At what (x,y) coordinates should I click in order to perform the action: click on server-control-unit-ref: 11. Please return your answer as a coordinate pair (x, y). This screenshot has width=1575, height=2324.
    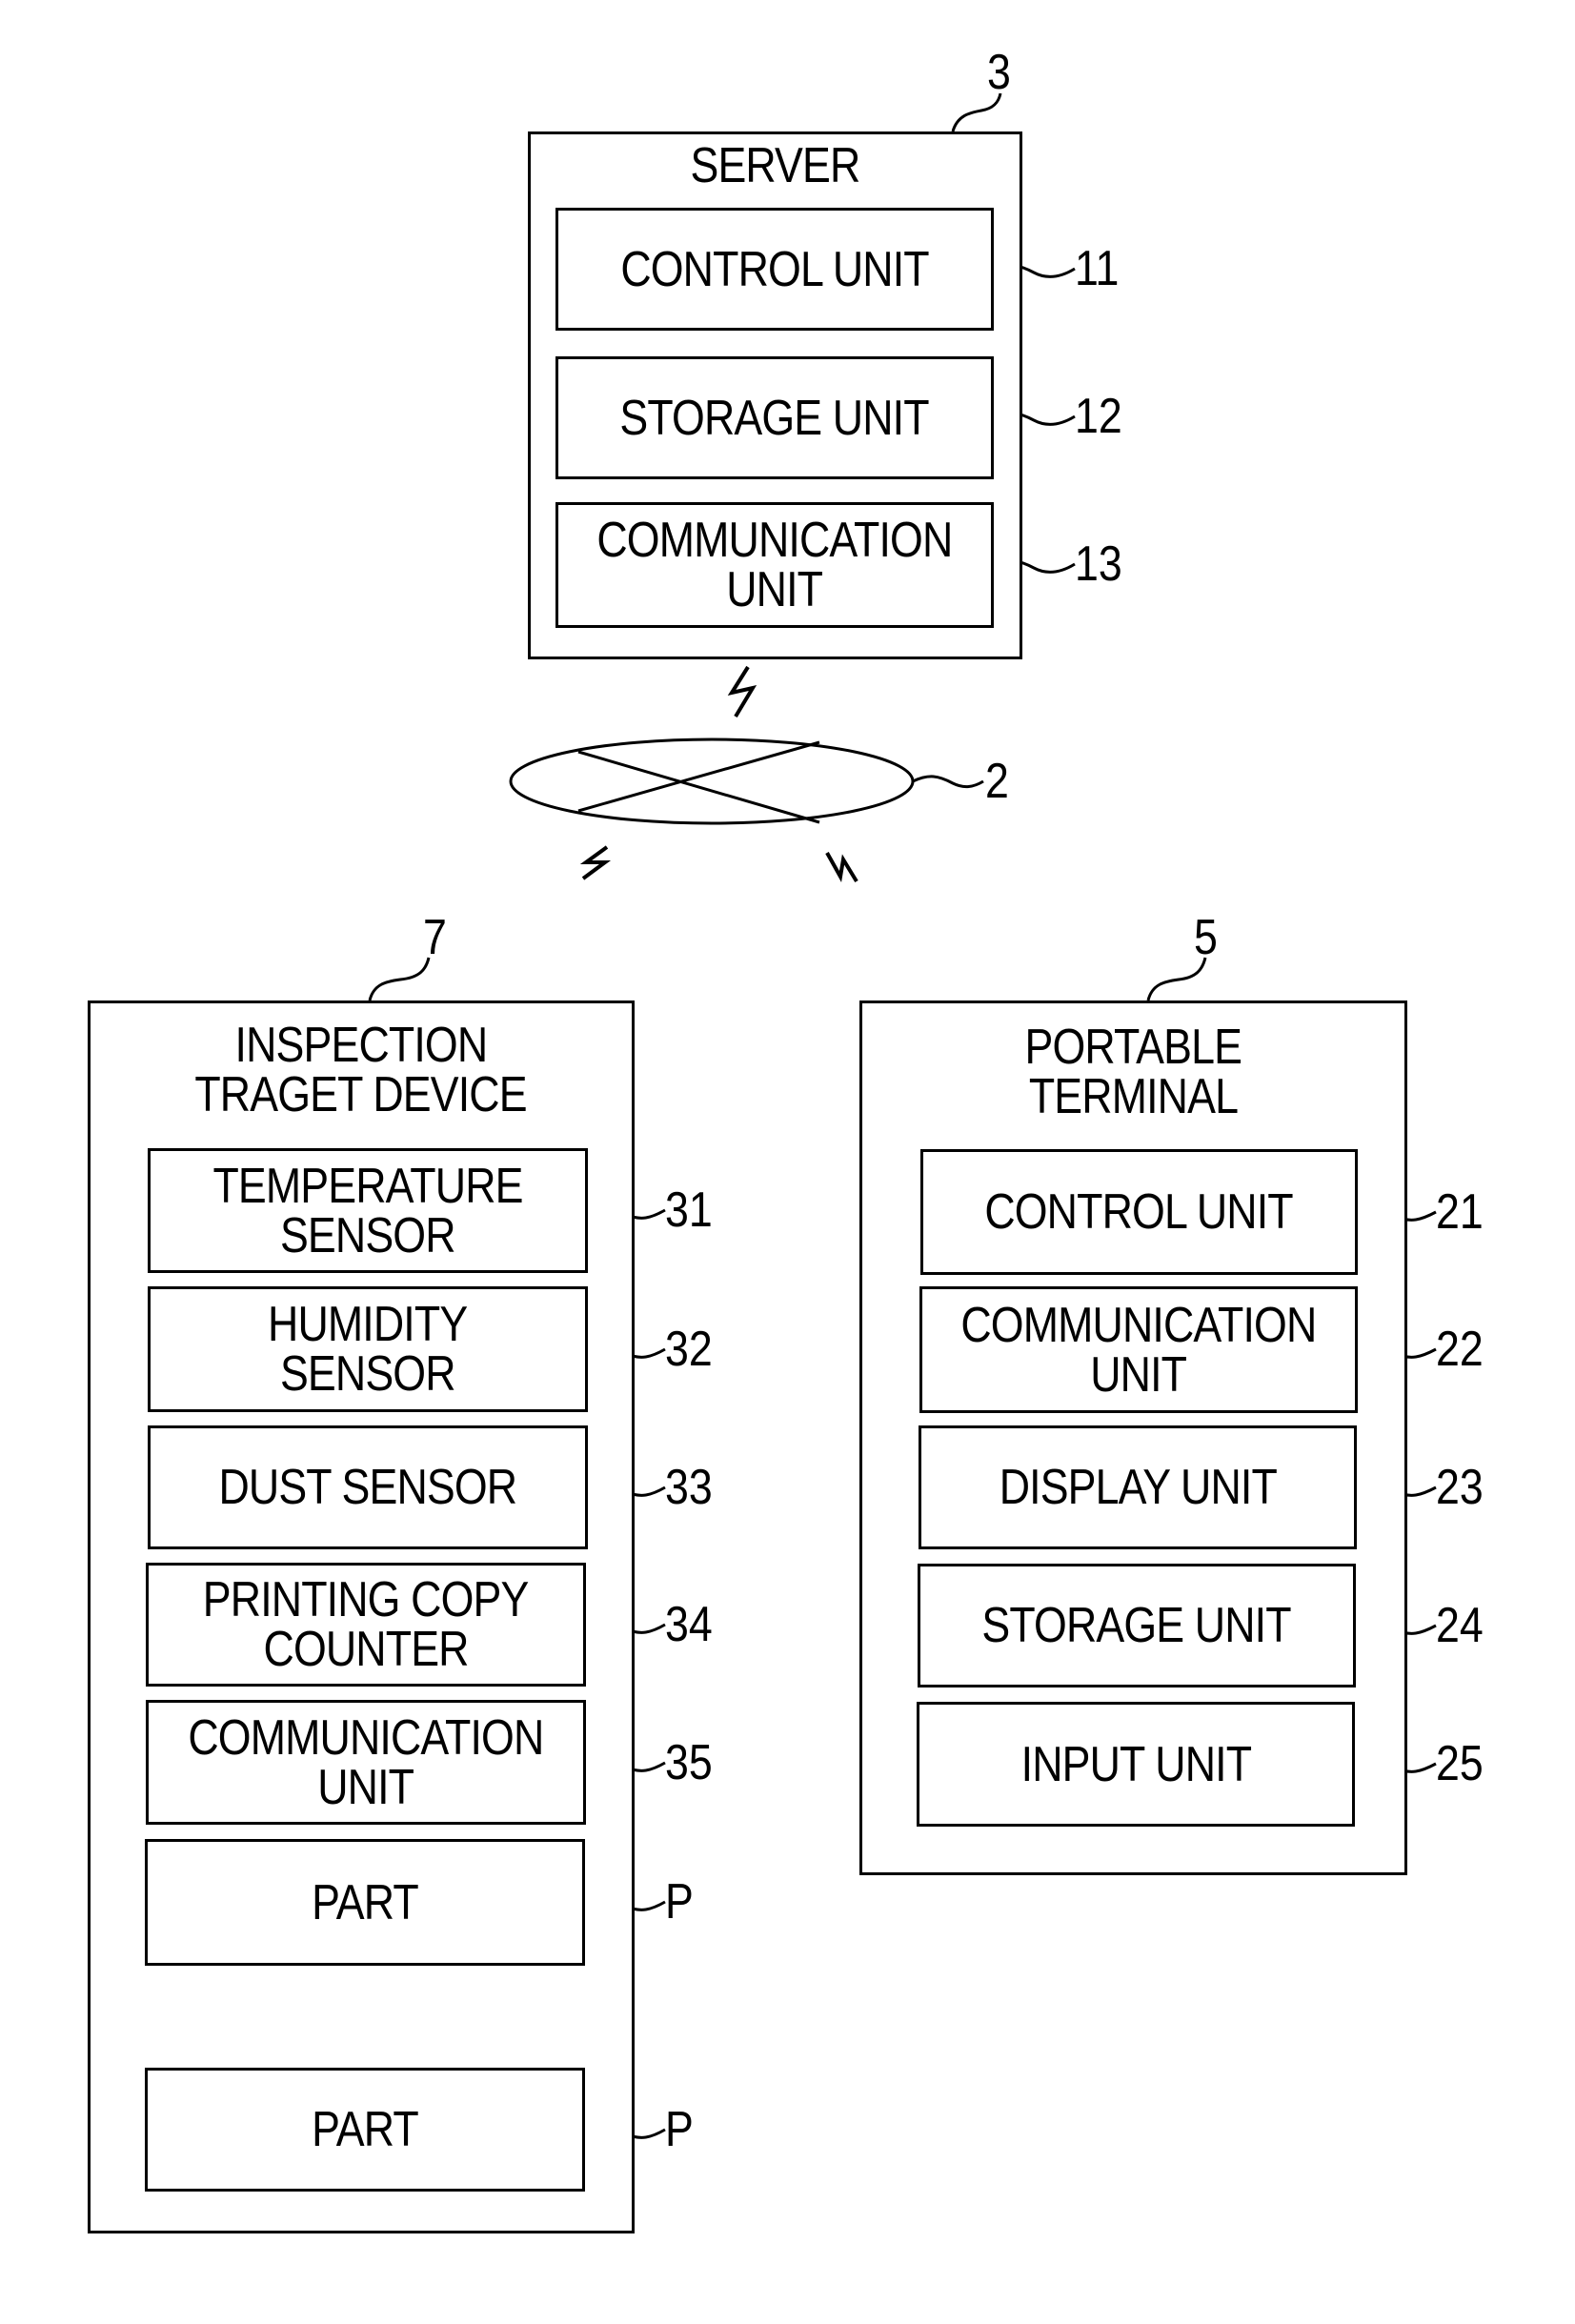
    Looking at the image, I should click on (1097, 269).